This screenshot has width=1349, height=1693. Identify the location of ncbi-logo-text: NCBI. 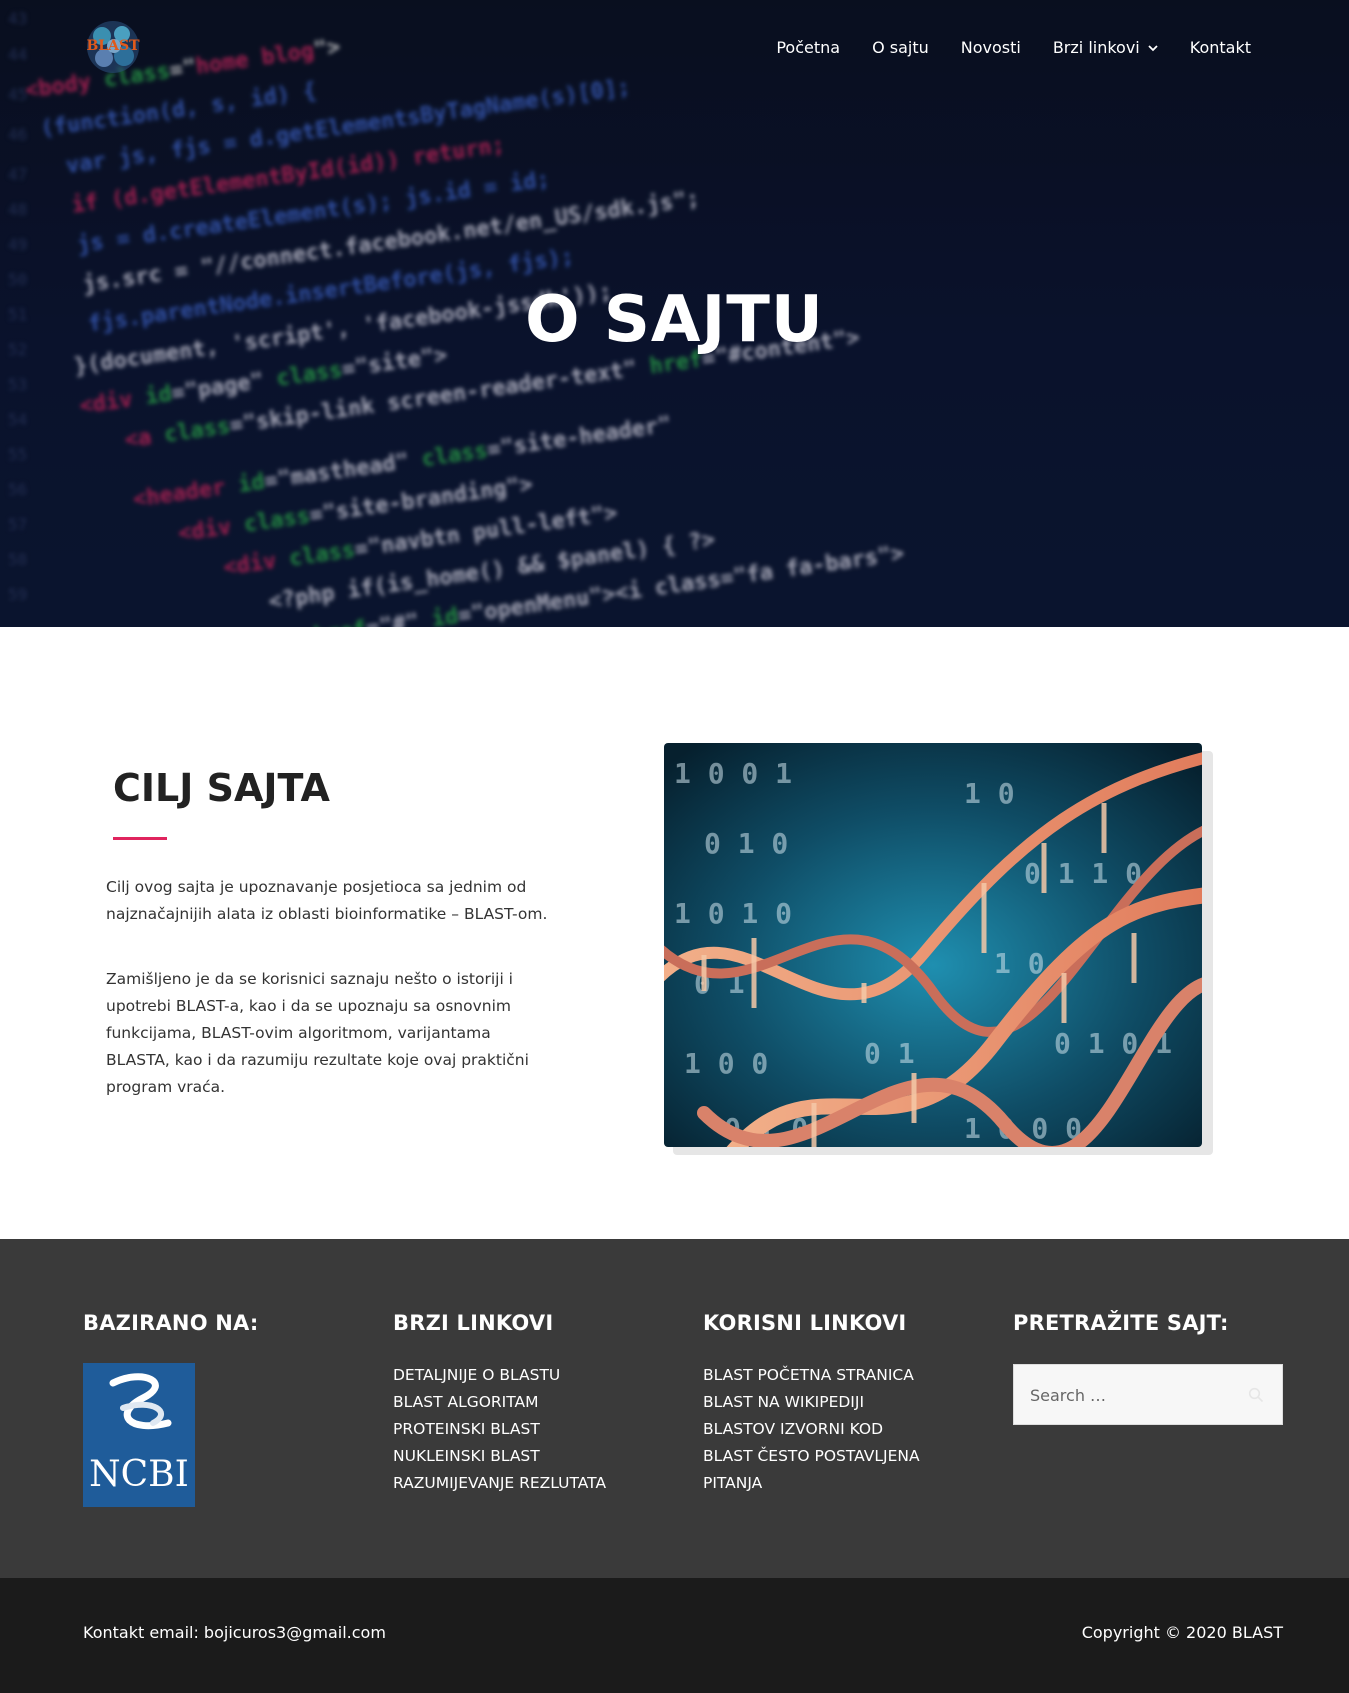
(139, 1474).